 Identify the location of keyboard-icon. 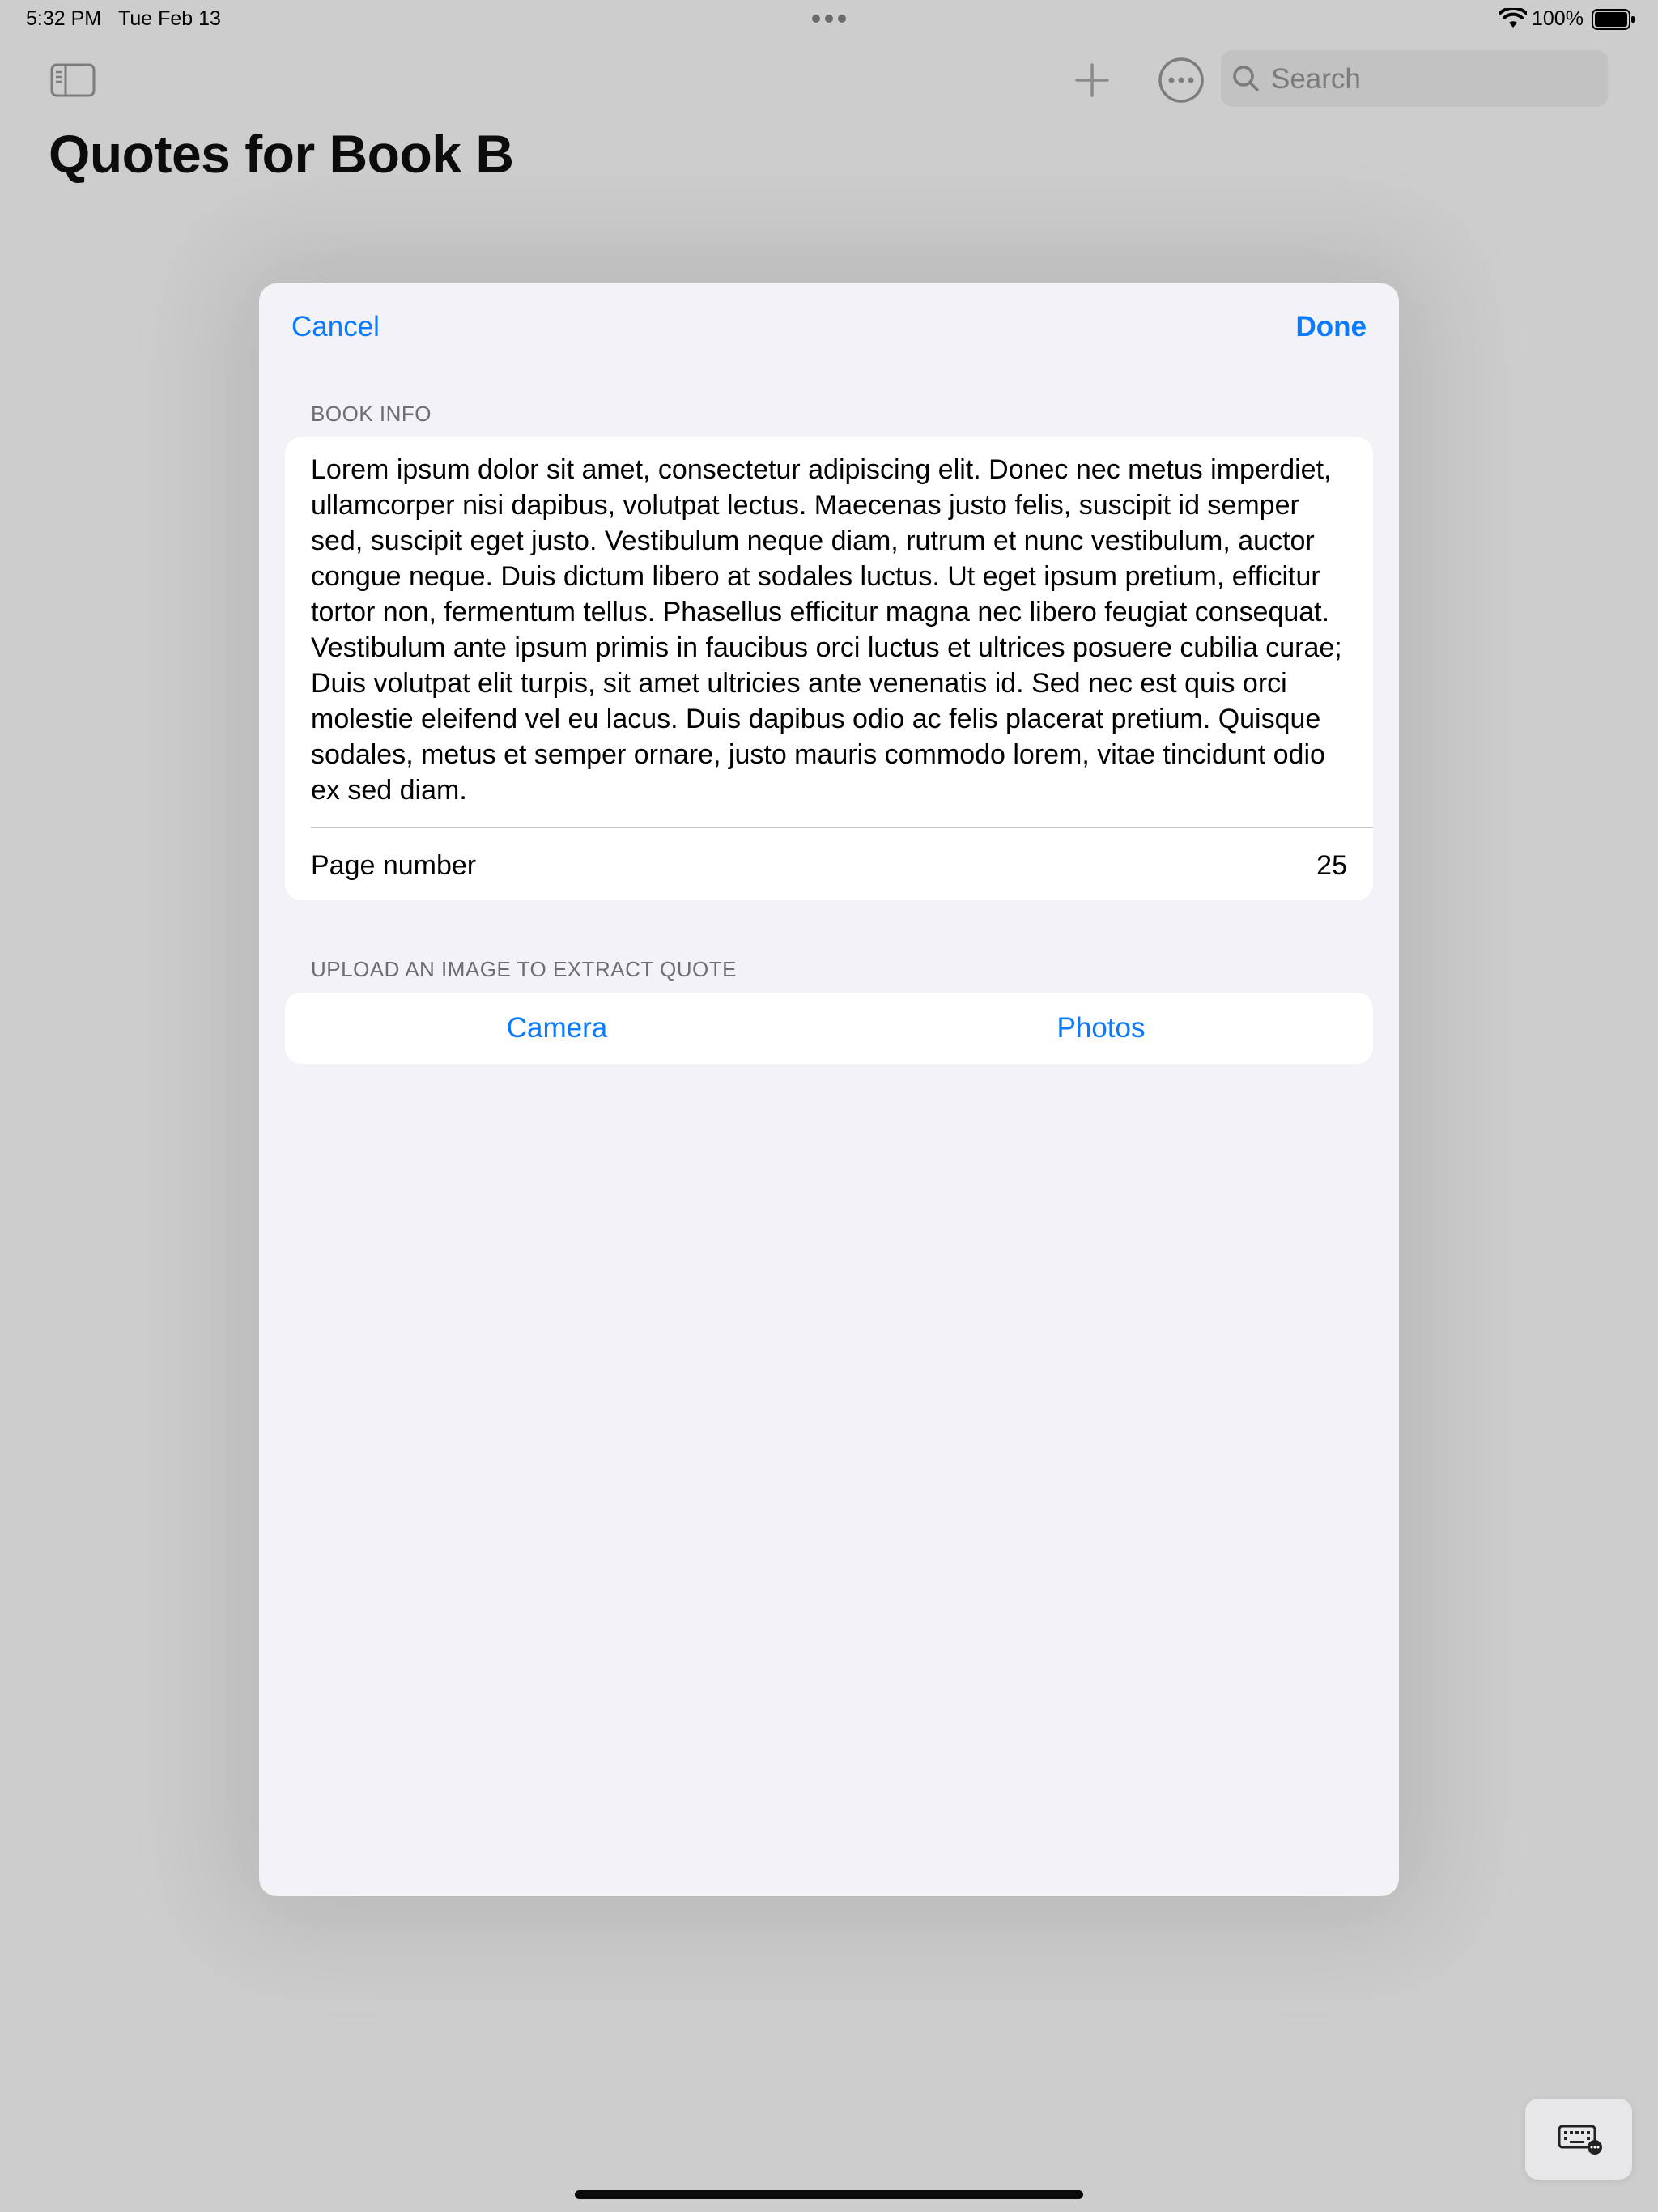
(1580, 2140).